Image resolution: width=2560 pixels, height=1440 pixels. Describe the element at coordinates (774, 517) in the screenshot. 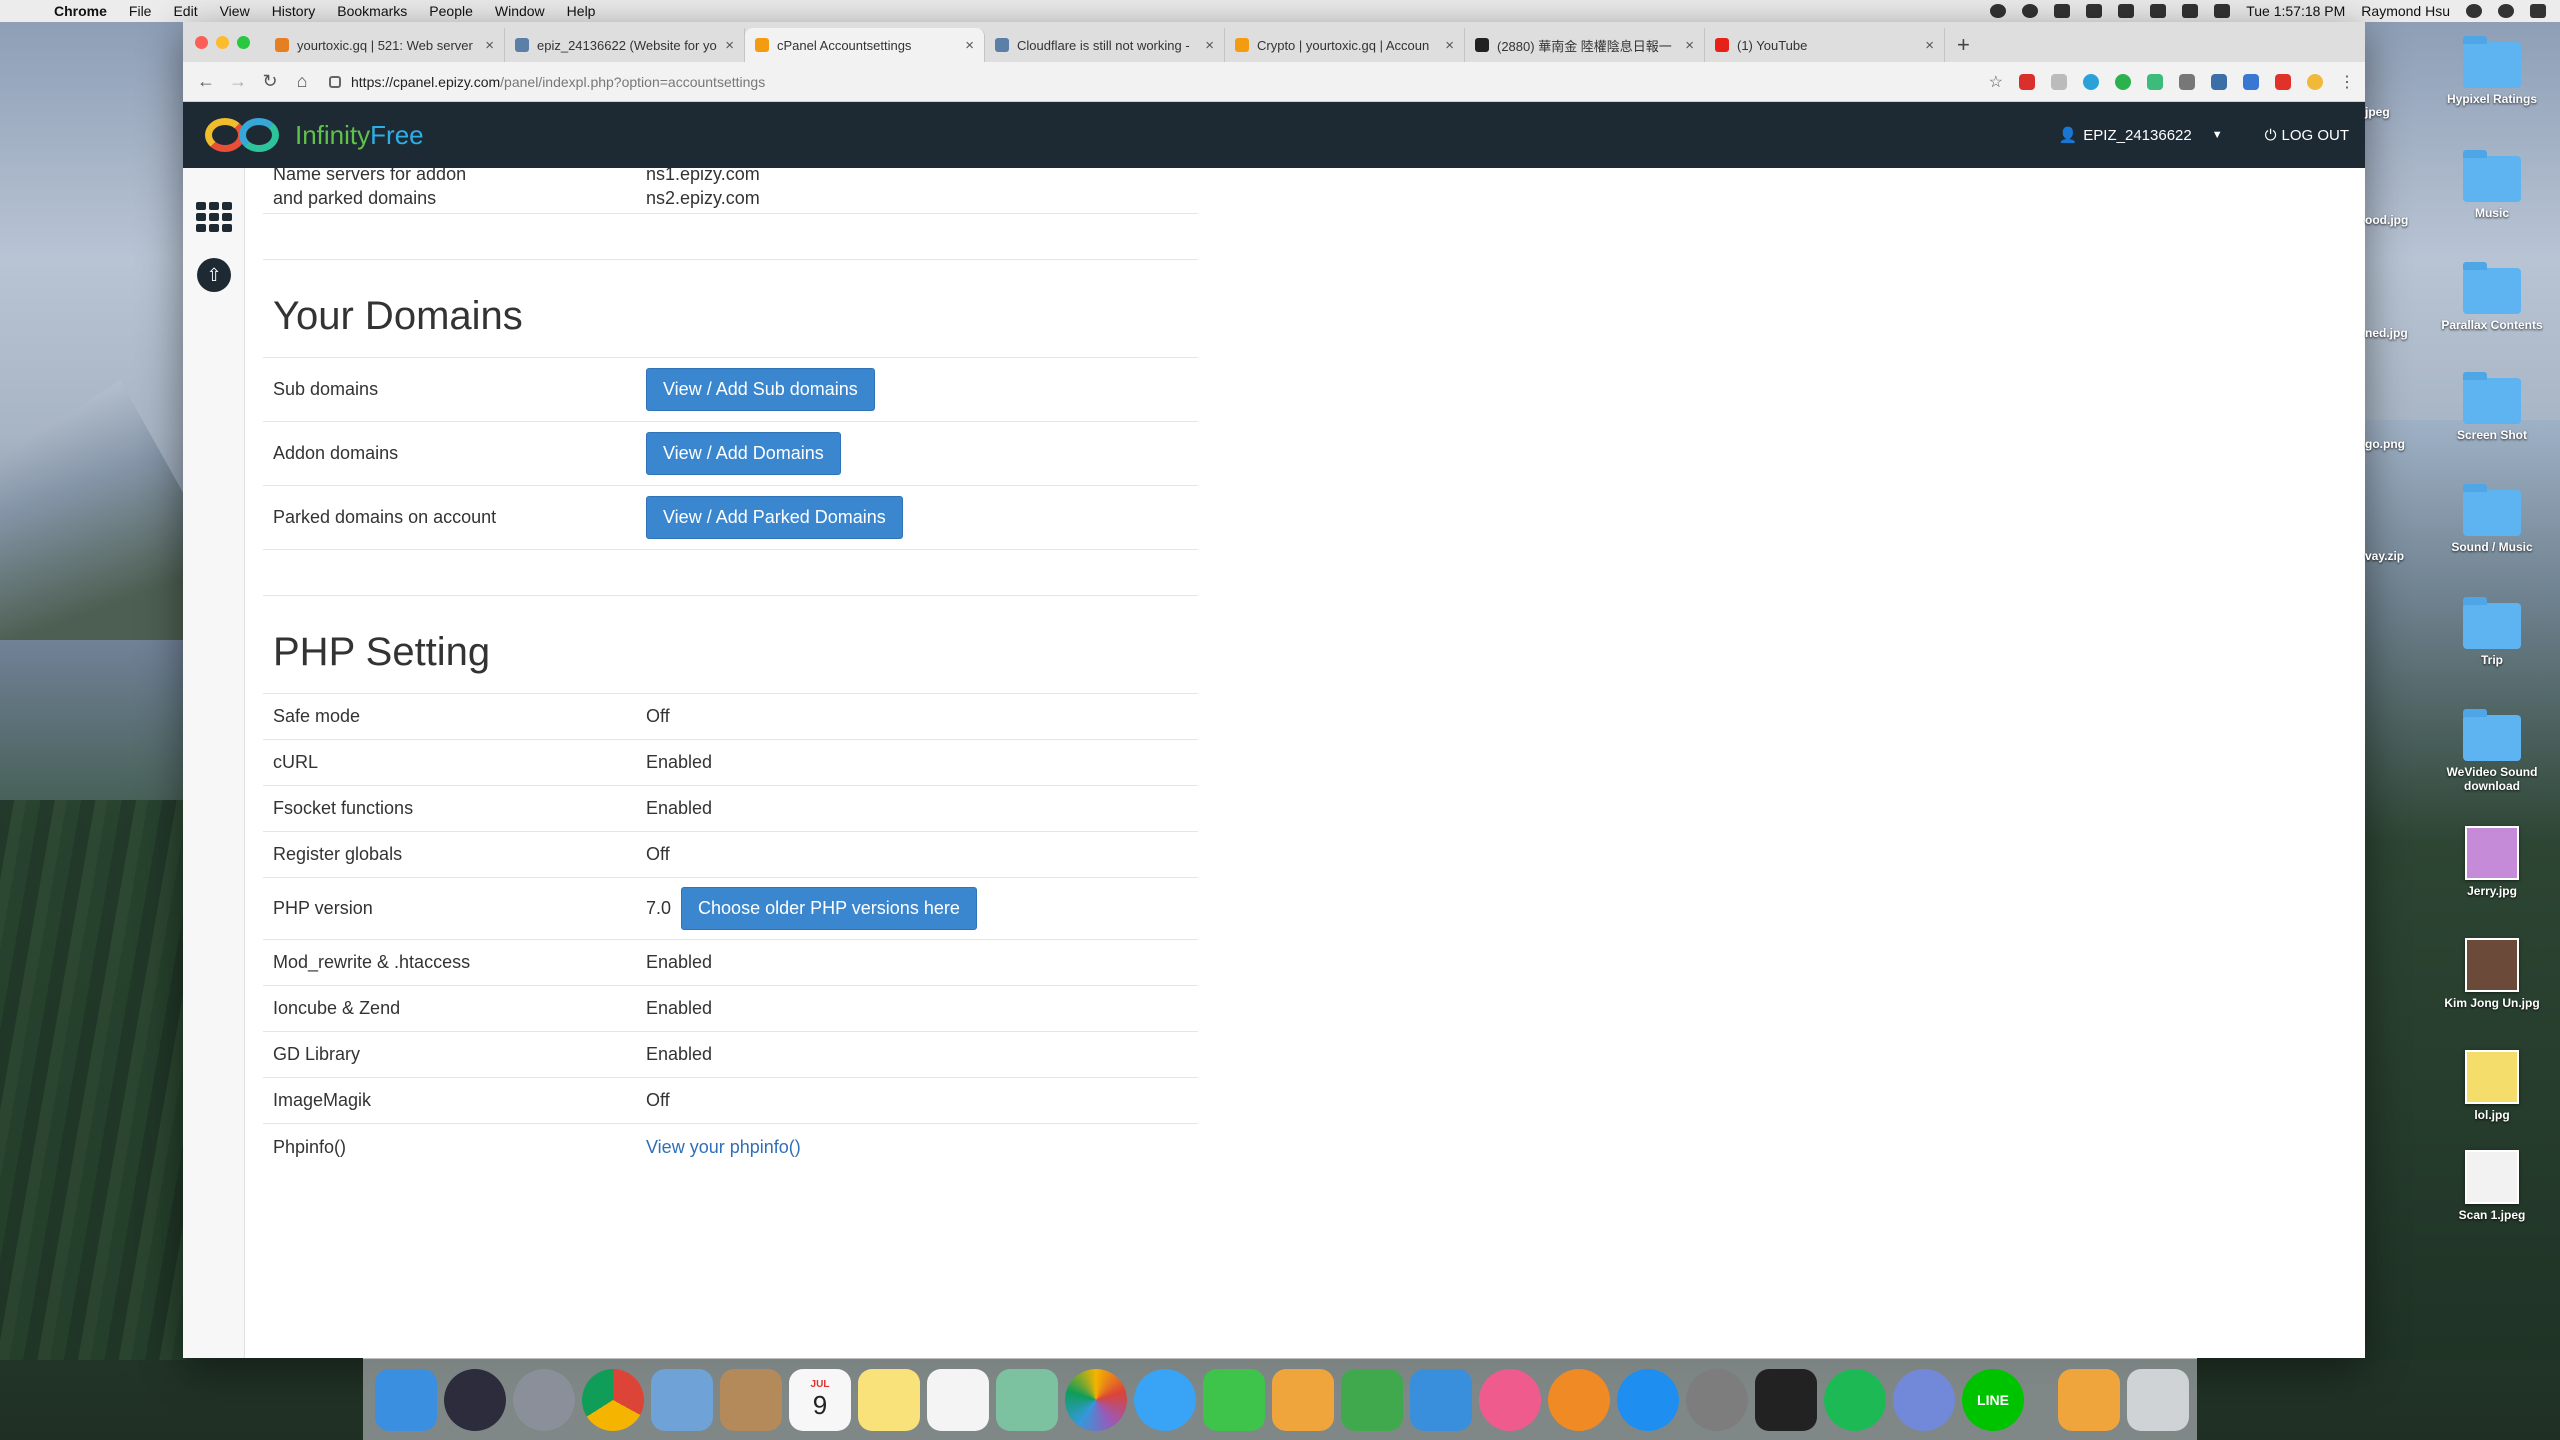

I see `view-add-parked-domains-button: View / Add Parked Domains` at that location.